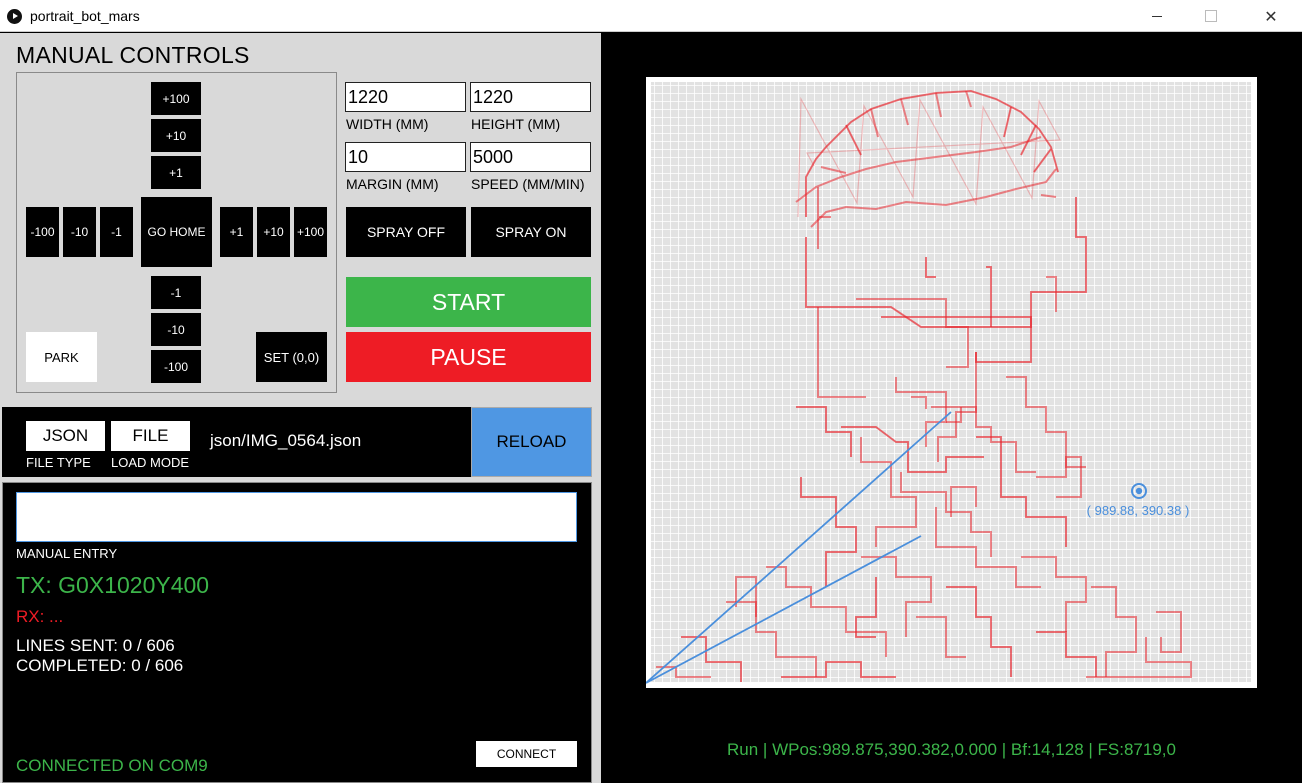 The width and height of the screenshot is (1302, 783). I want to click on height-input: 1220, so click(530, 97).